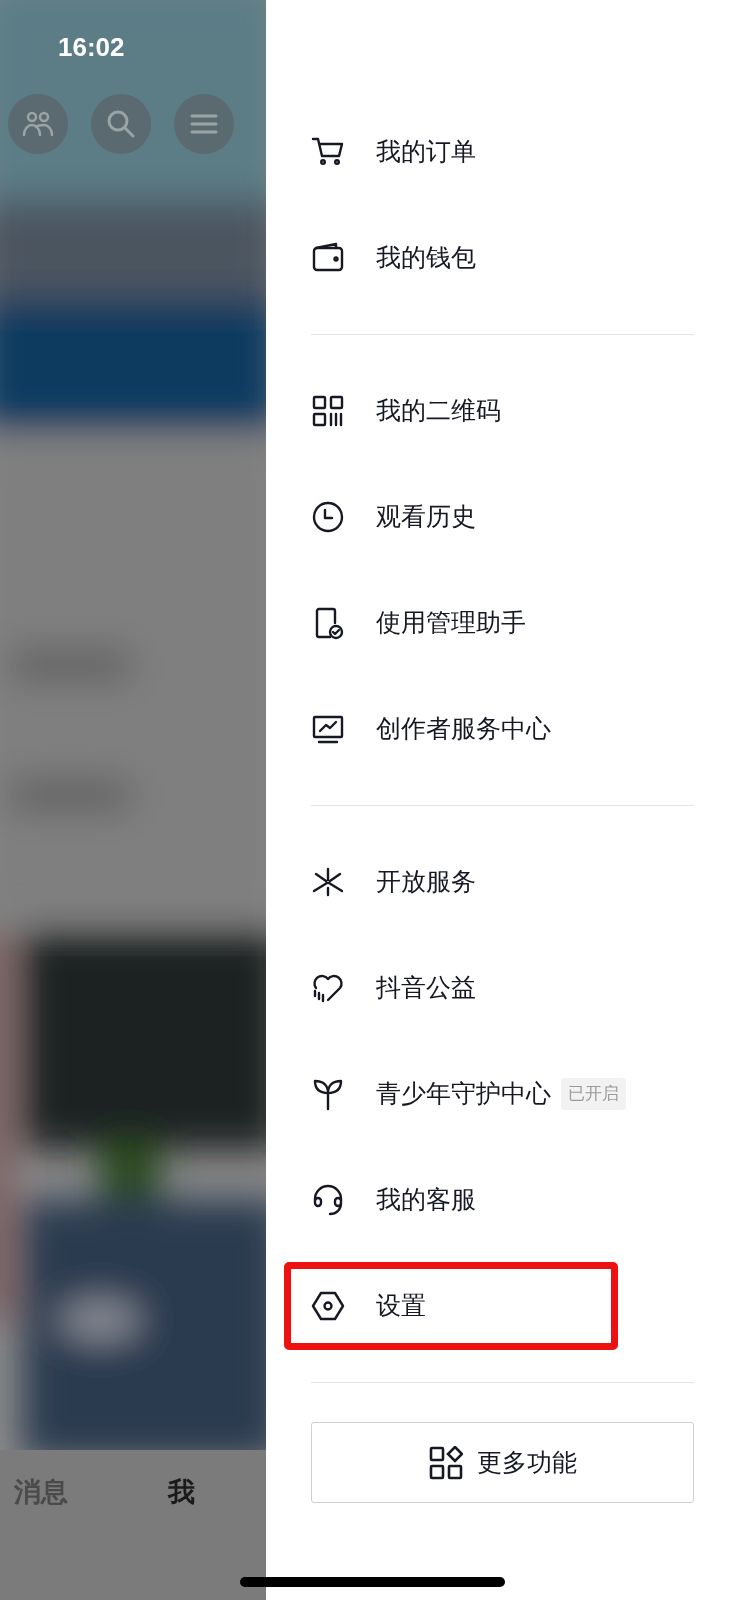 This screenshot has width=739, height=1600. Describe the element at coordinates (451, 1200) in the screenshot. I see `menu-item: 我的客服` at that location.